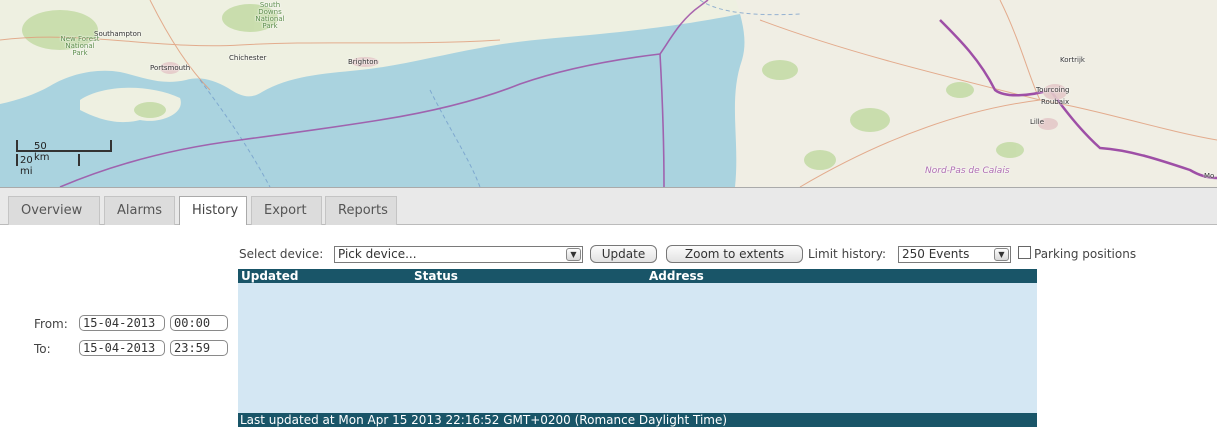 This screenshot has width=1217, height=427. Describe the element at coordinates (1072, 60) in the screenshot. I see `map-label-kortrijk: Kortrijk` at that location.